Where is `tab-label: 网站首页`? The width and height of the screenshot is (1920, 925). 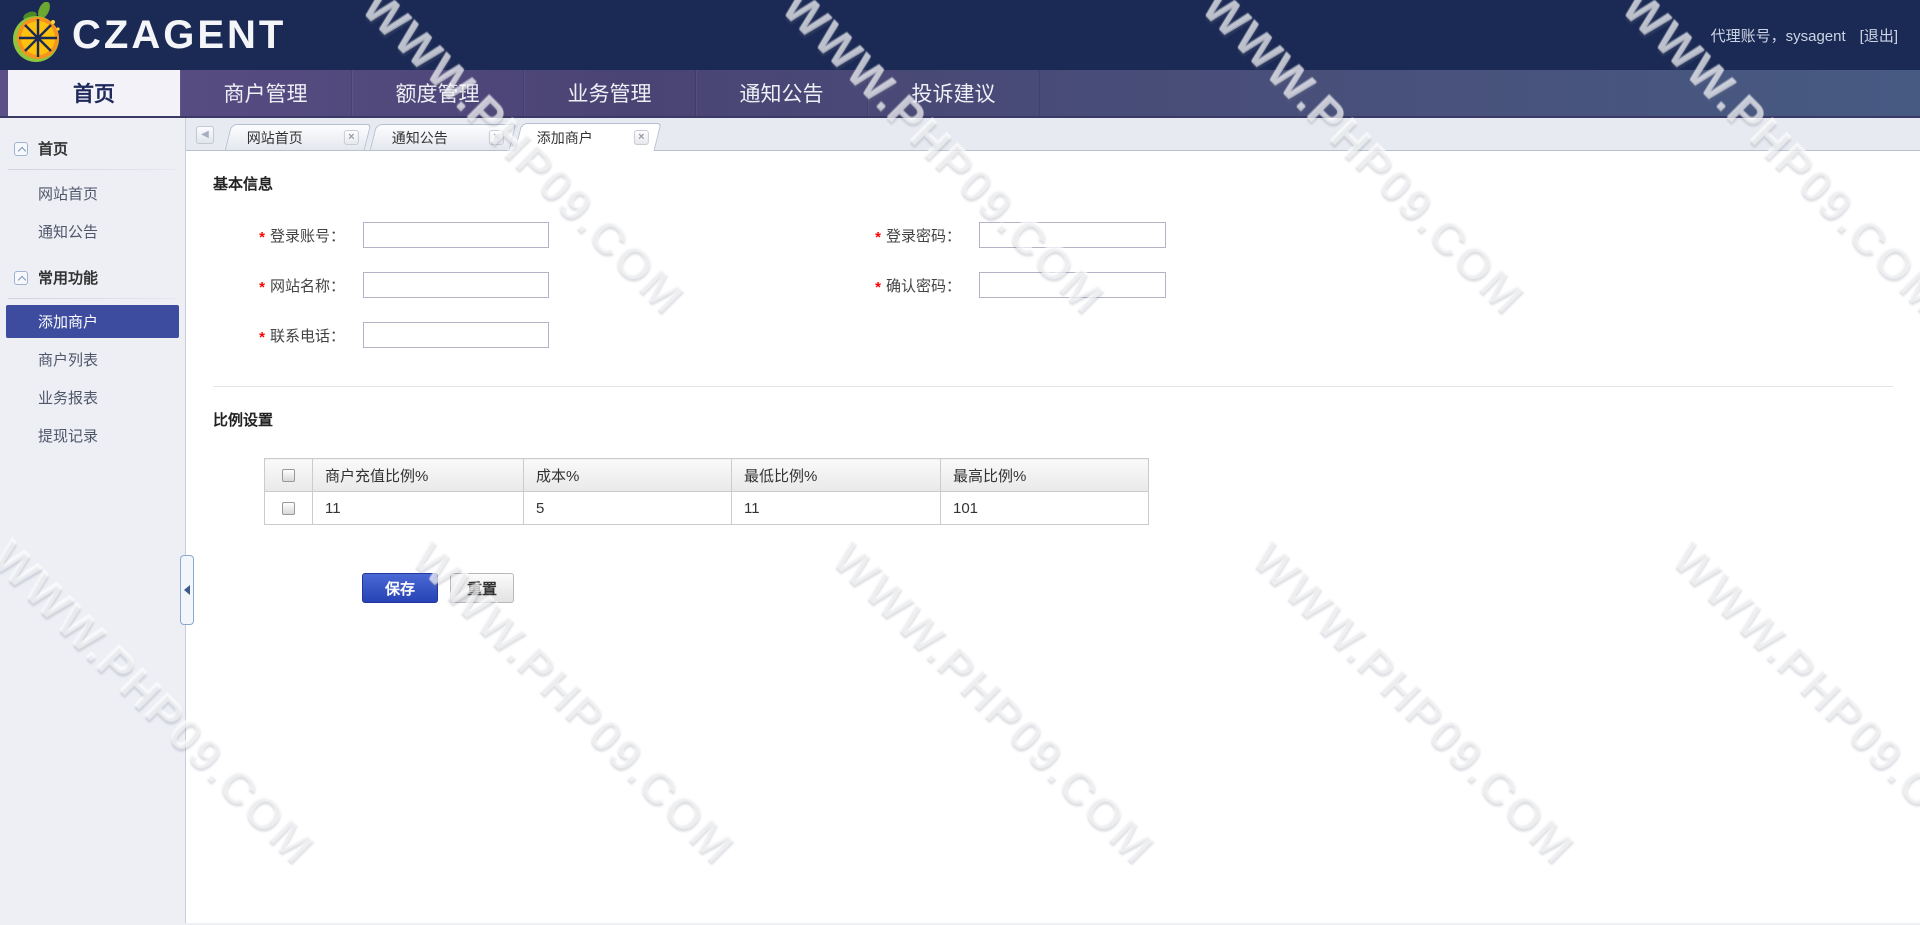
tab-label: 网站首页 is located at coordinates (274, 137).